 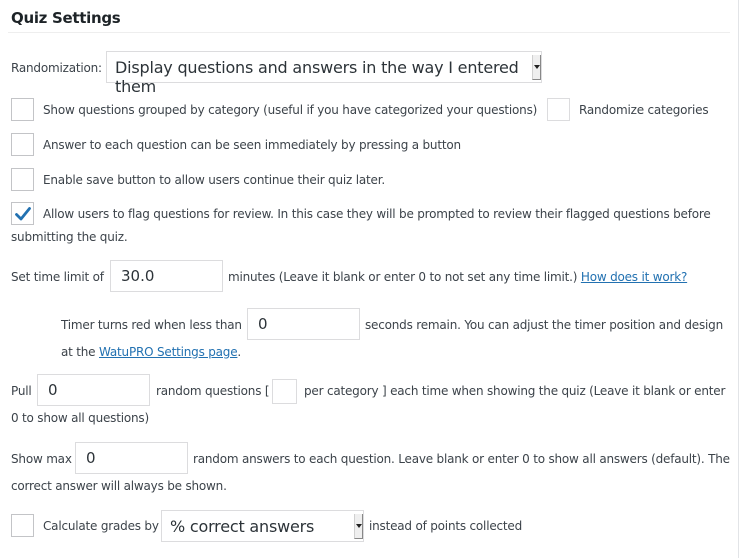 I want to click on pull-label: Pull, so click(x=21, y=391).